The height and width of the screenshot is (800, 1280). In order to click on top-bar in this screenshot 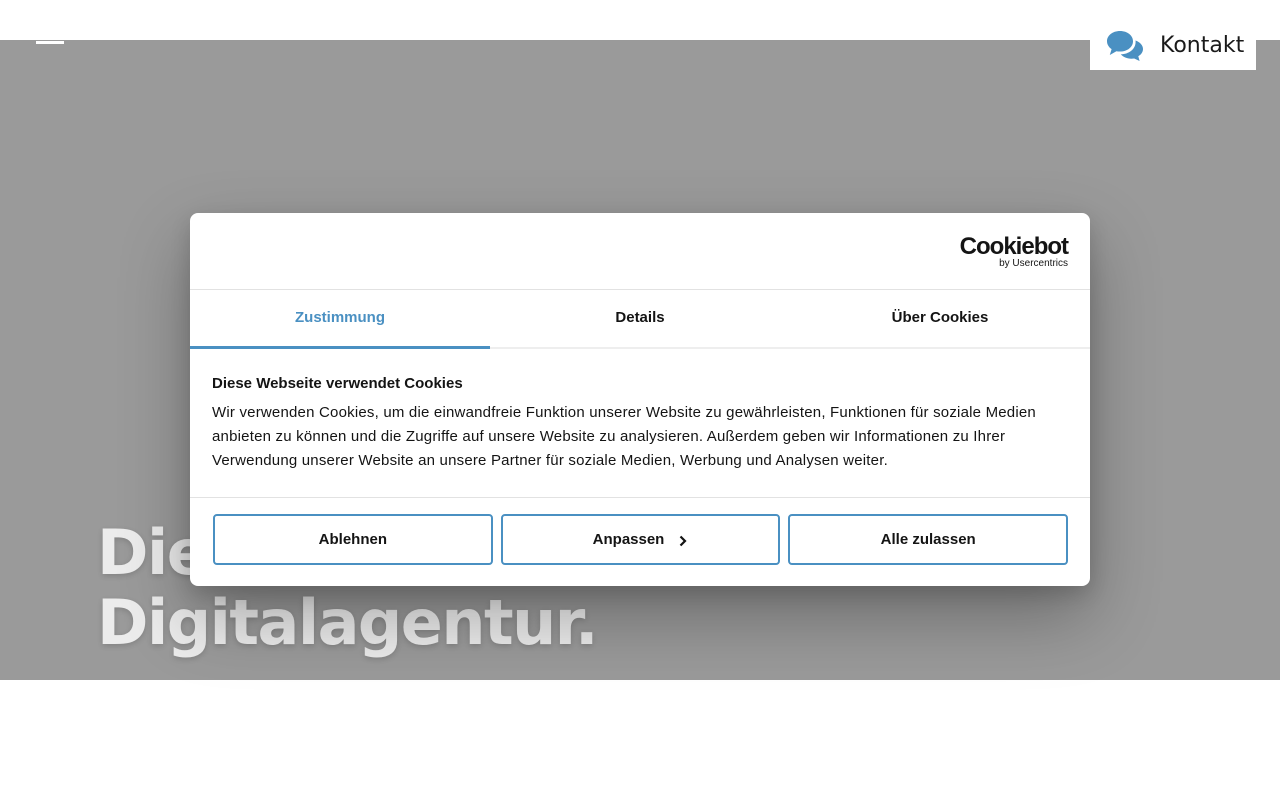, I will do `click(640, 20)`.